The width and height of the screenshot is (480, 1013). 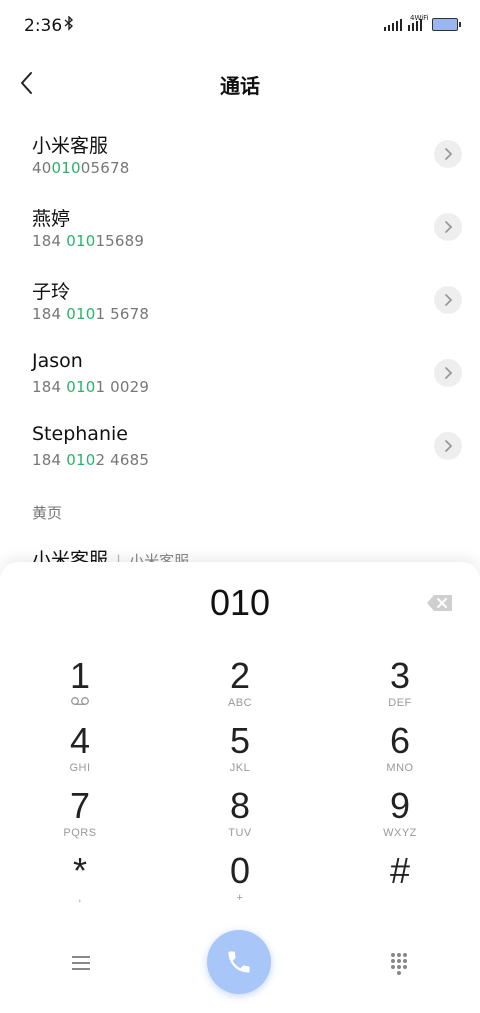 What do you see at coordinates (51, 219) in the screenshot?
I see `contact-name: 燕婷` at bounding box center [51, 219].